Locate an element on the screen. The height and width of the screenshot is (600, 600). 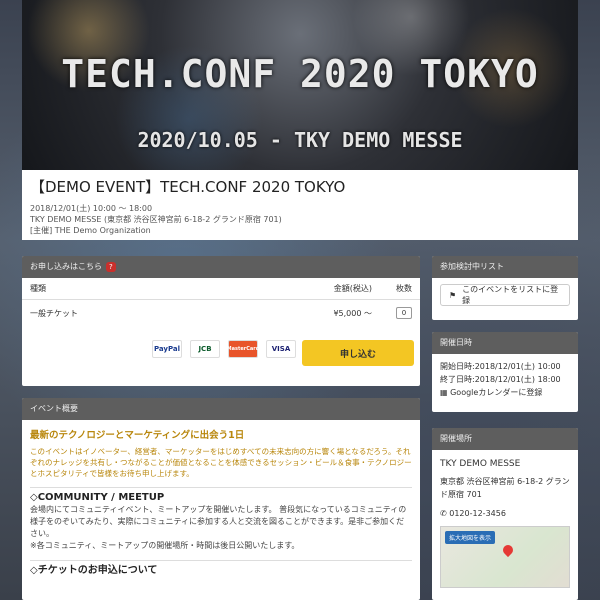
payment-methods: PayPal JCB MasterCard VISA is located at coordinates (224, 349).